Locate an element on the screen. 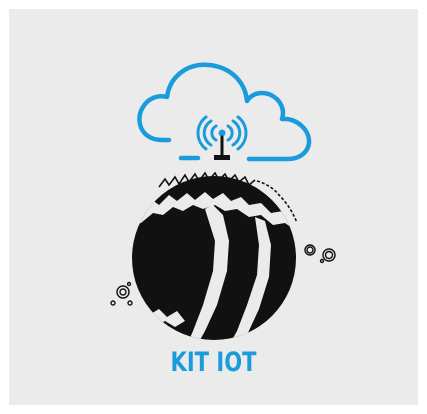 The height and width of the screenshot is (414, 427). wireless-antenna-icon is located at coordinates (222, 137).